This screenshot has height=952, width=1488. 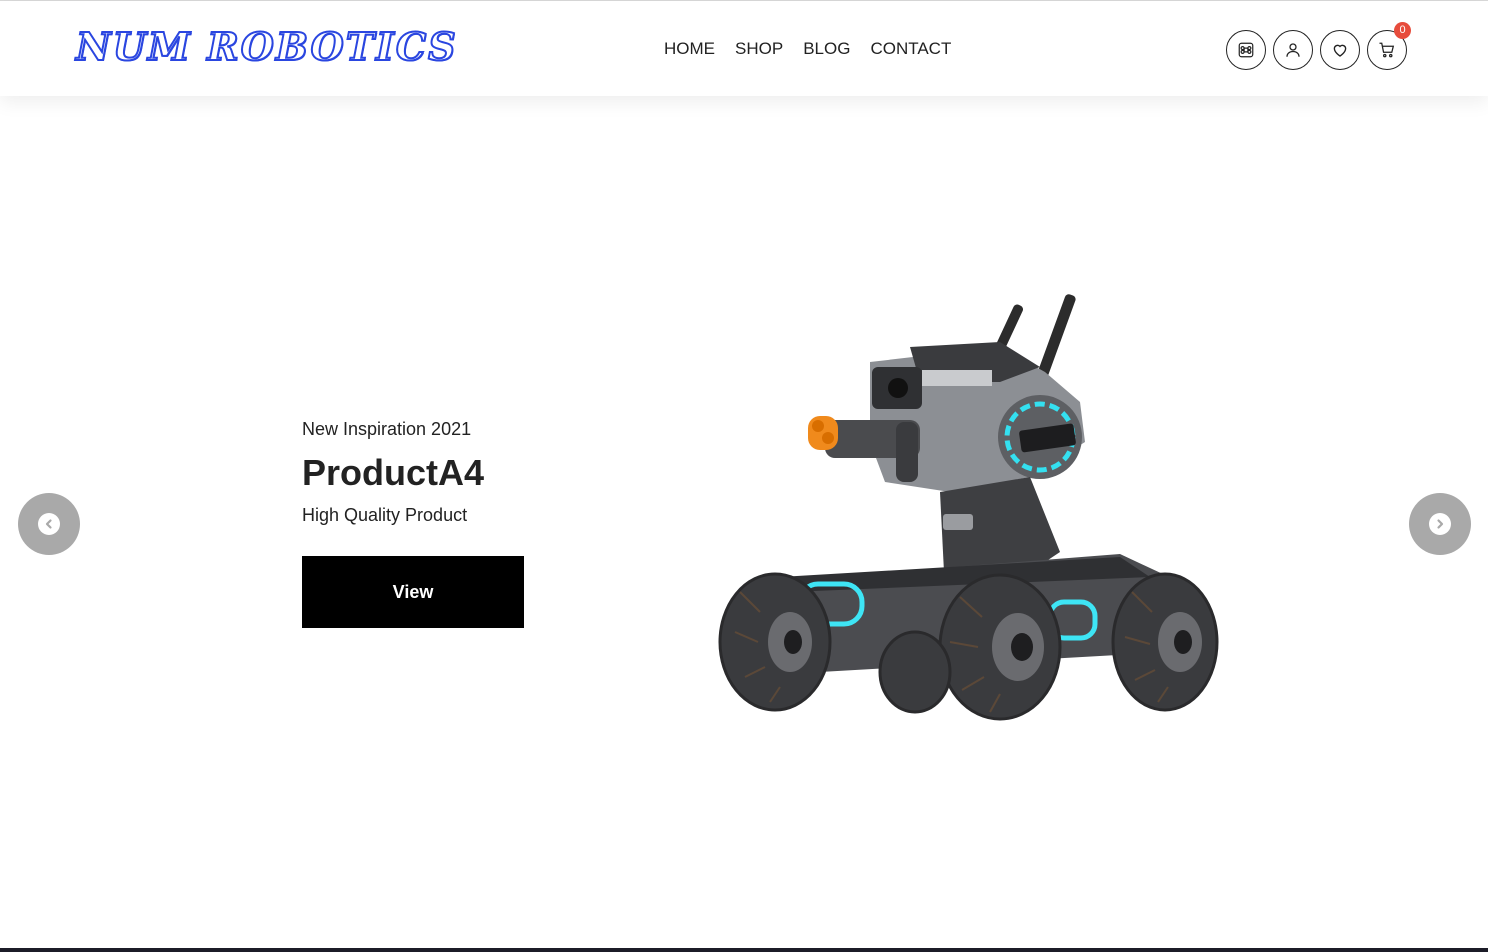 I want to click on nav-shop-link: SHOP, so click(x=759, y=49).